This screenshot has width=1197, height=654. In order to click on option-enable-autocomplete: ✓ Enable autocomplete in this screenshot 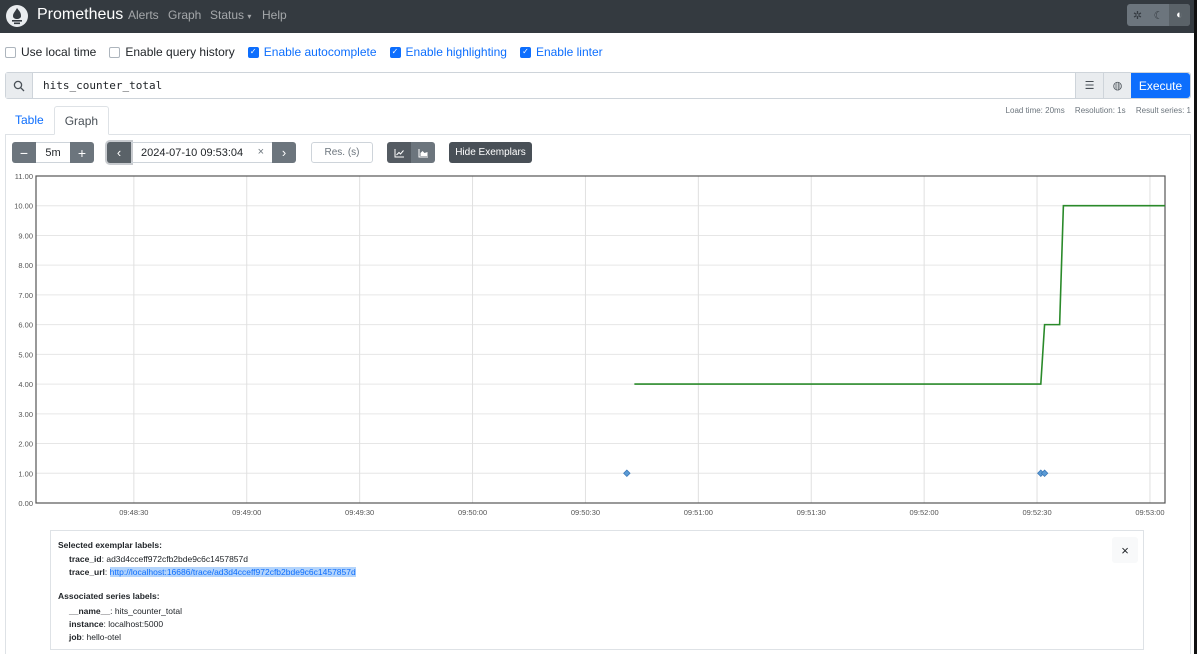, I will do `click(312, 52)`.